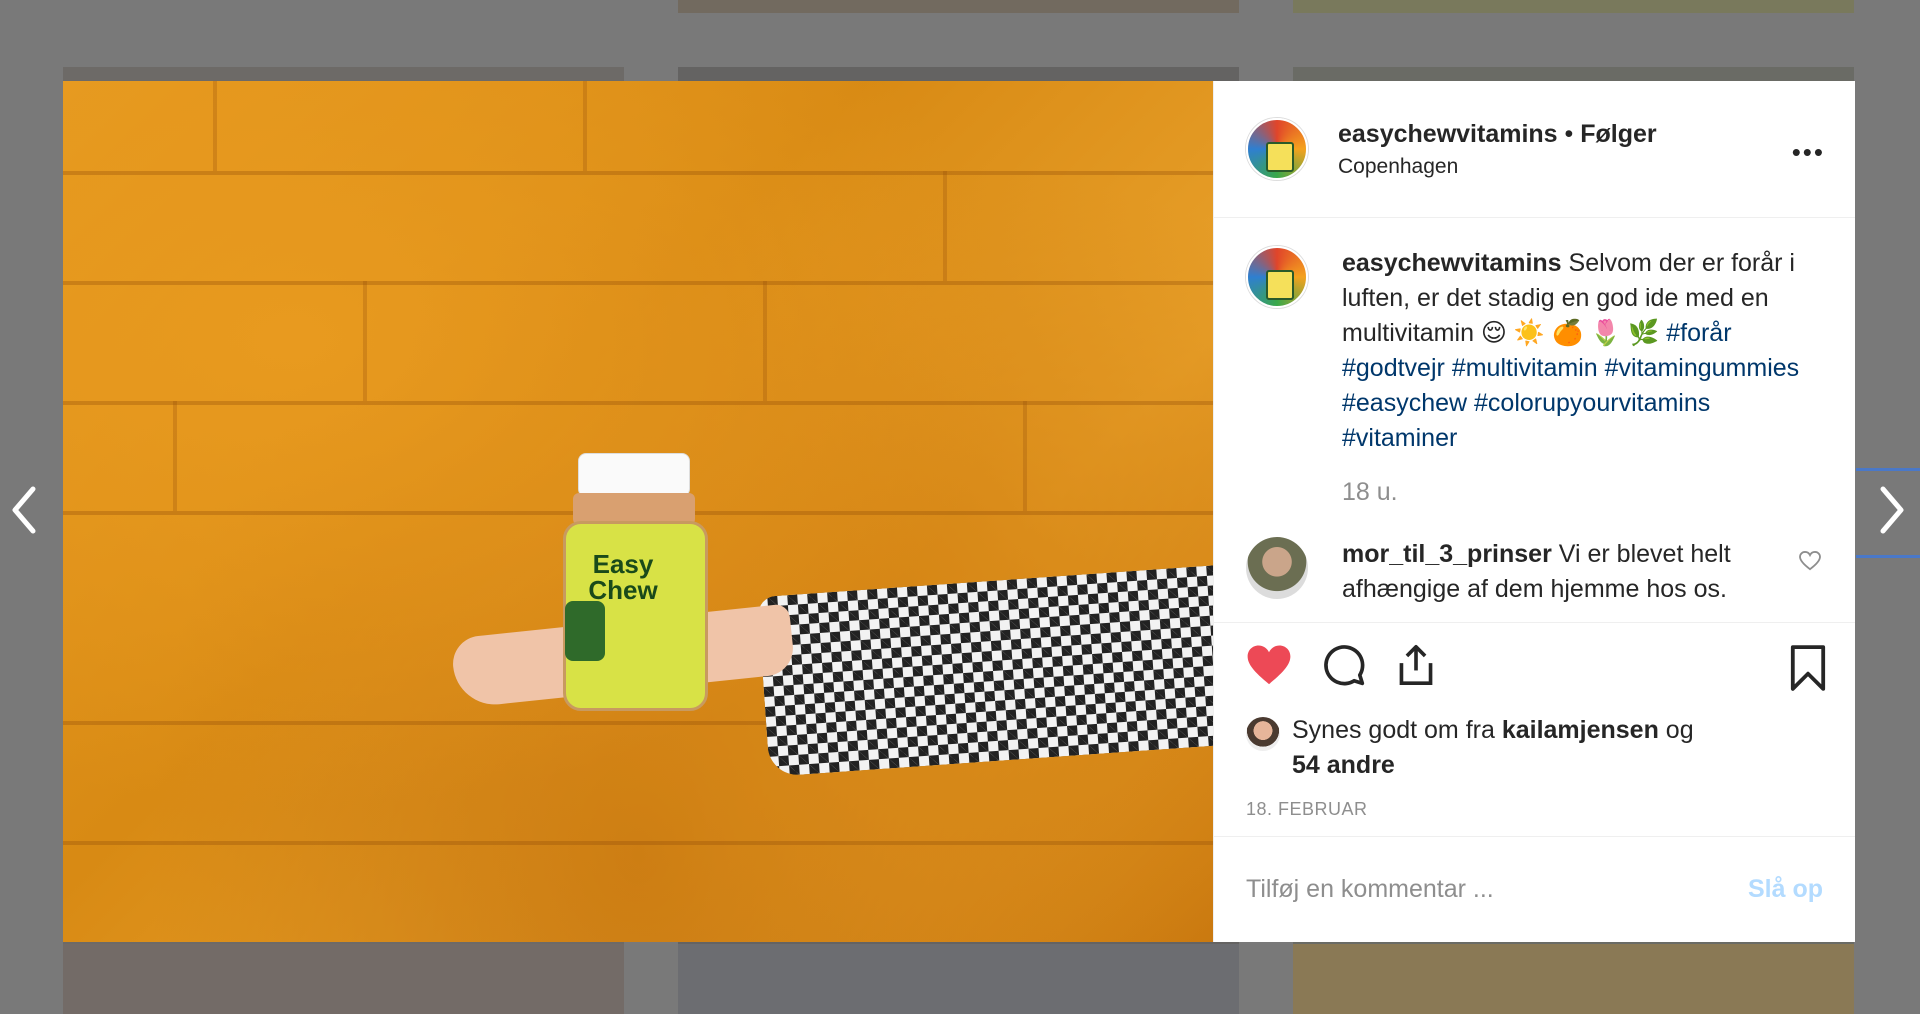  What do you see at coordinates (1592, 403) in the screenshot?
I see `hashtag-link: #colorupyourvitamins` at bounding box center [1592, 403].